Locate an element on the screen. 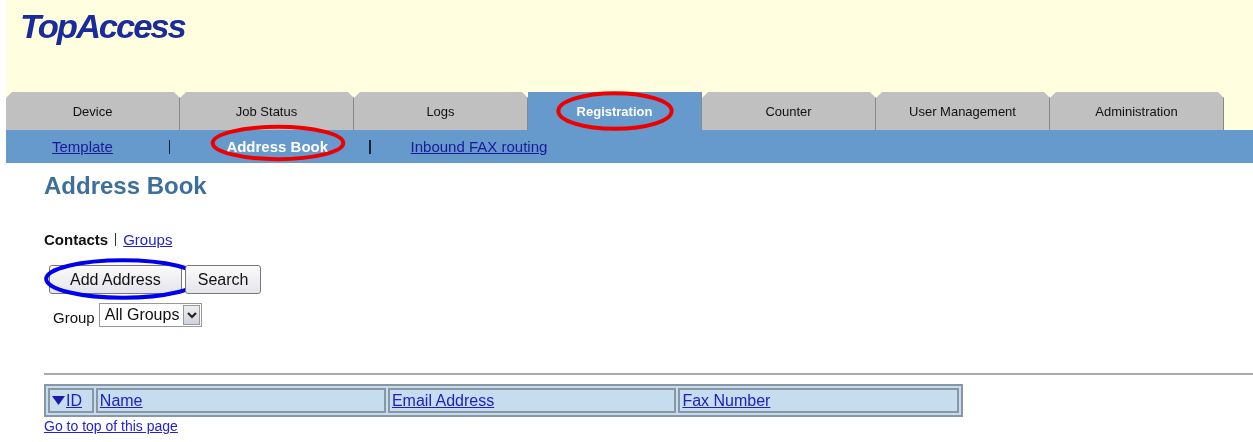 This screenshot has height=442, width=1253. logo: TopAccess is located at coordinates (103, 27).